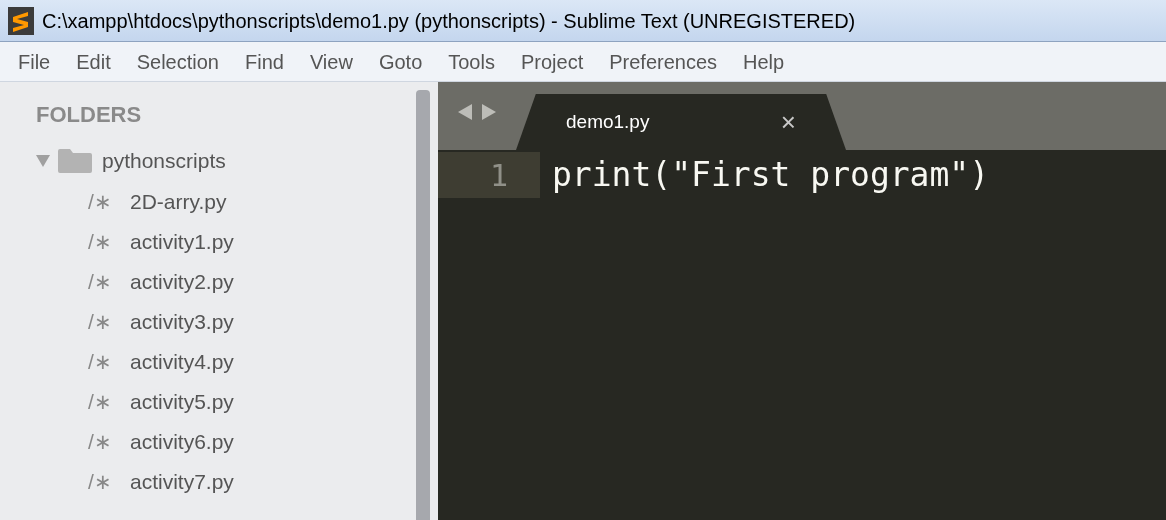  What do you see at coordinates (89, 115) in the screenshot?
I see `sidebar-heading: FOLDERS` at bounding box center [89, 115].